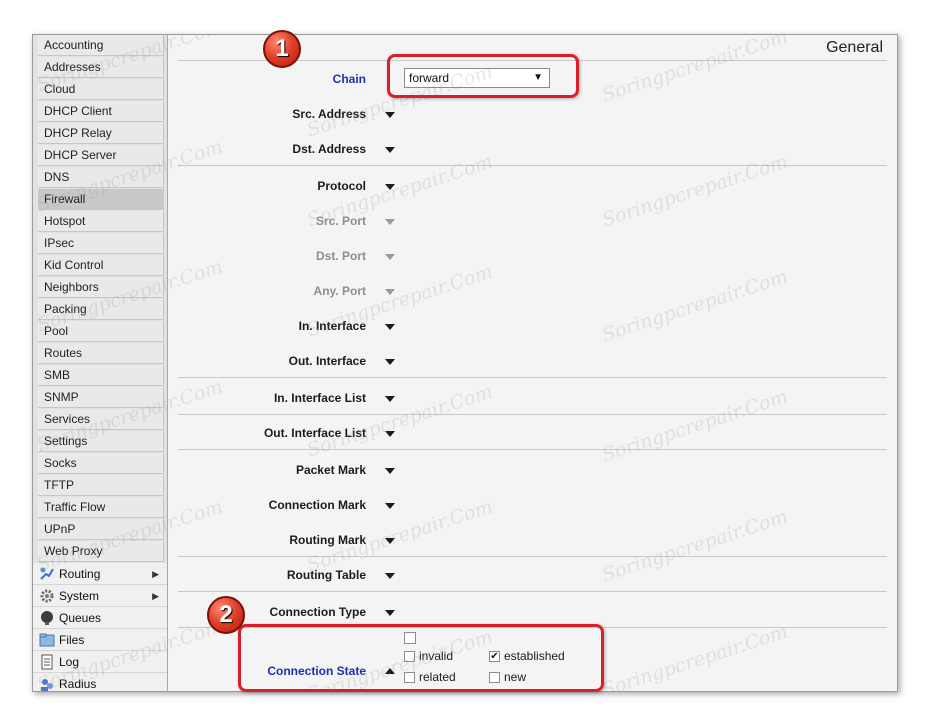 The image size is (928, 725). Describe the element at coordinates (101, 375) in the screenshot. I see `sidebar-item-smb: SMB` at that location.